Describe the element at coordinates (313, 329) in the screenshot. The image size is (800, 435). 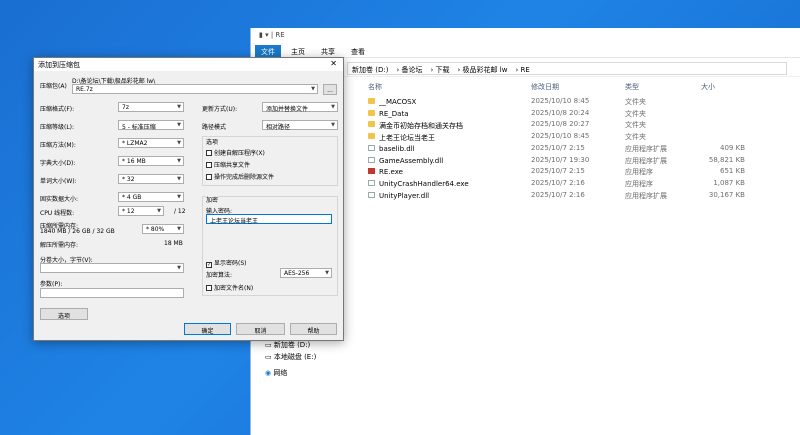
I see `help-button: 帮助` at that location.